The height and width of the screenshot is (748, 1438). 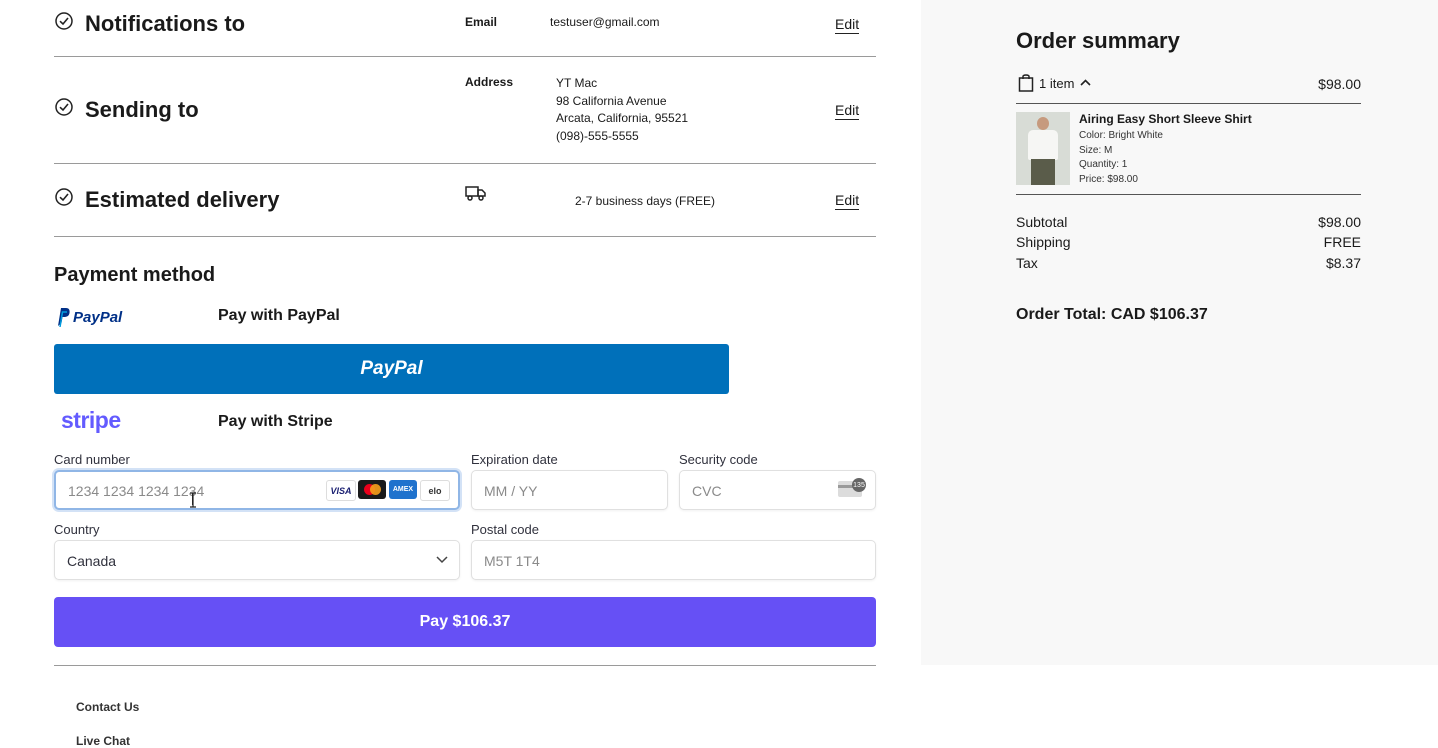 I want to click on product-size: Size: M, so click(x=1096, y=150).